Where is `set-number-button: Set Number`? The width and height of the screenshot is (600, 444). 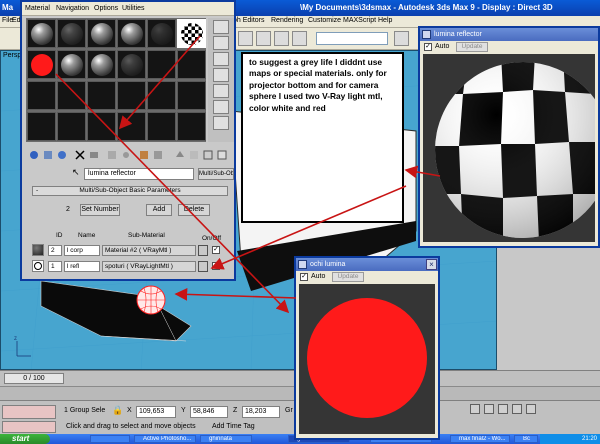 set-number-button: Set Number is located at coordinates (100, 210).